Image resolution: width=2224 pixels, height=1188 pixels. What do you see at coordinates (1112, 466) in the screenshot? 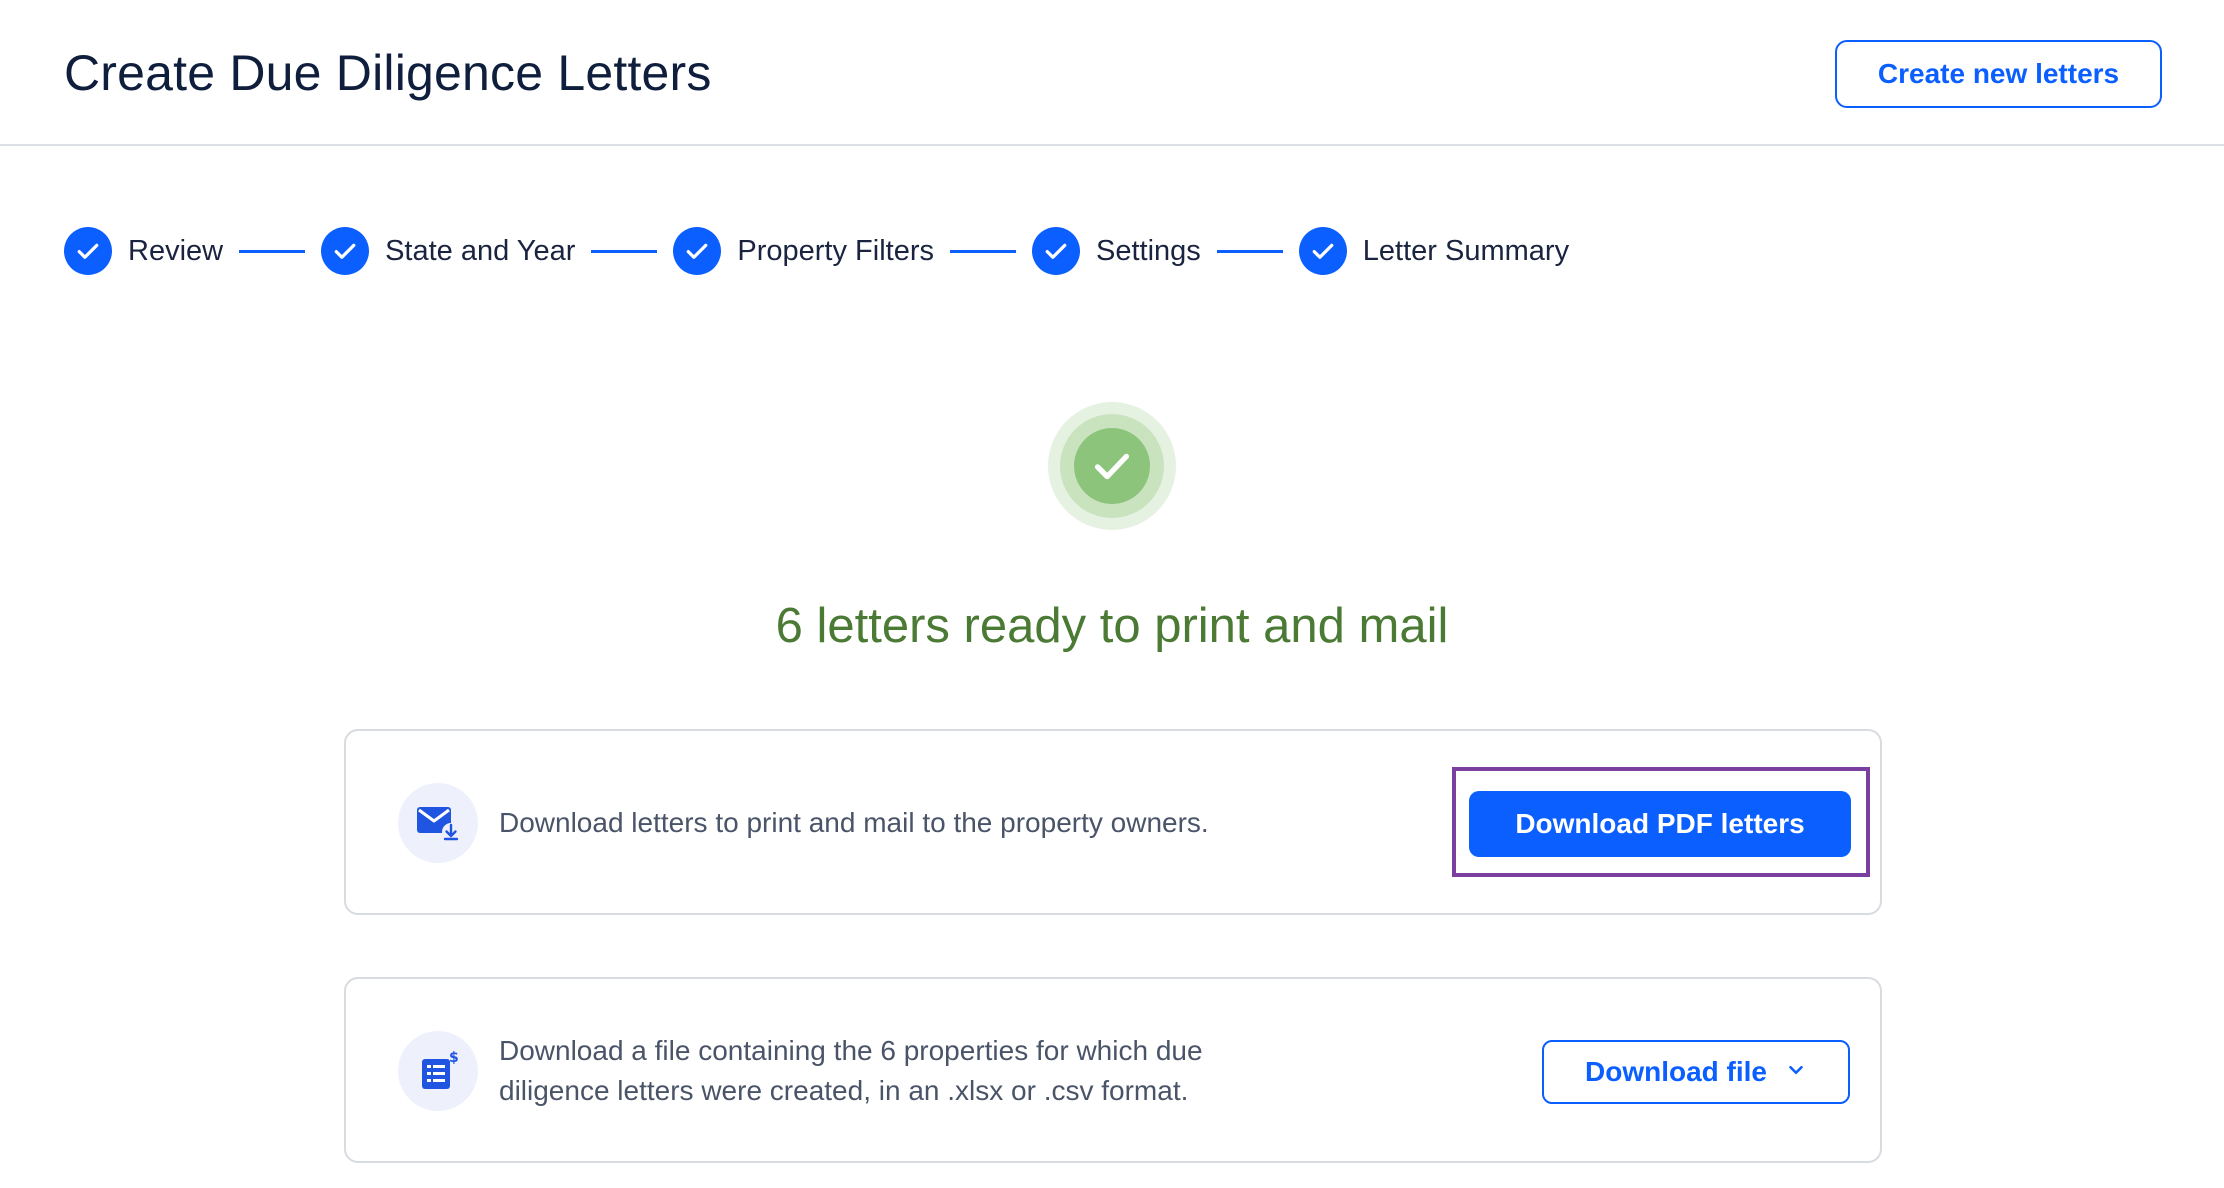
I see `success-check-icon` at bounding box center [1112, 466].